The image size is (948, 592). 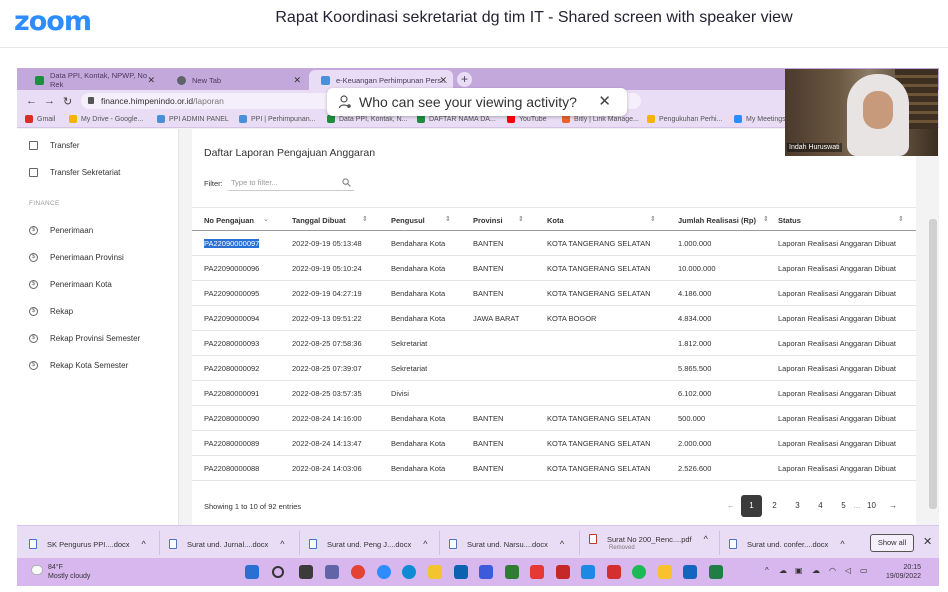 I want to click on pagination-page-4: 4, so click(x=820, y=506).